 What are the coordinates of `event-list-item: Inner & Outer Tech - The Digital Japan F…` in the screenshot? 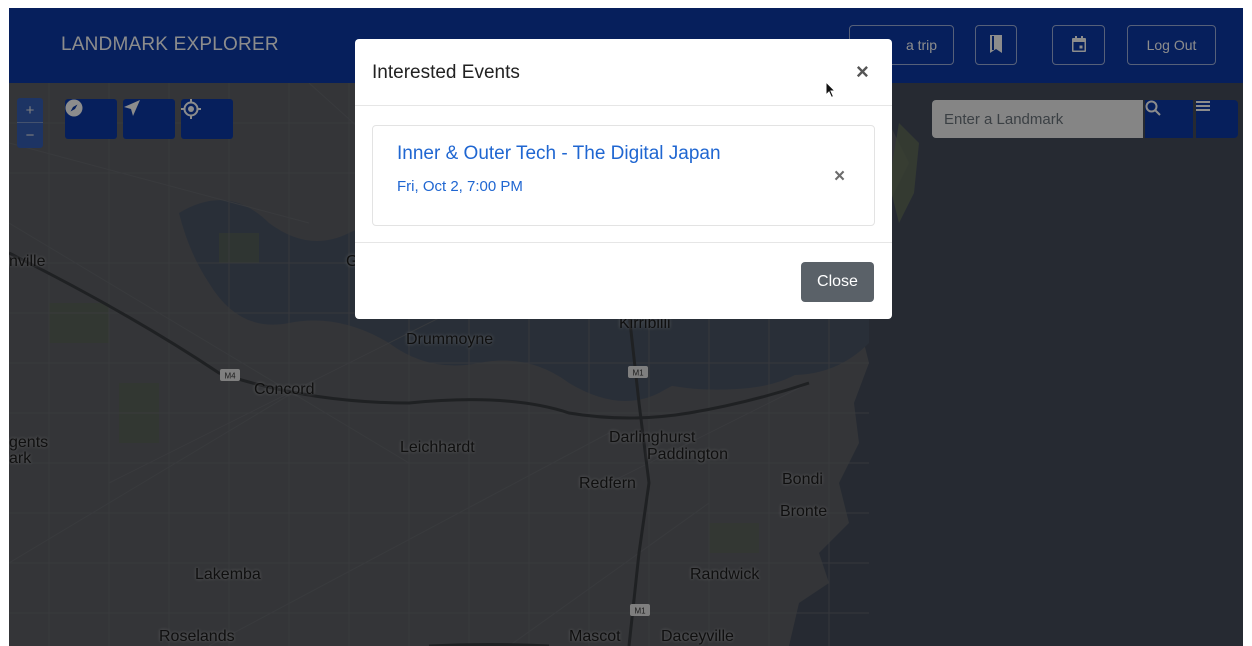 It's located at (623, 175).